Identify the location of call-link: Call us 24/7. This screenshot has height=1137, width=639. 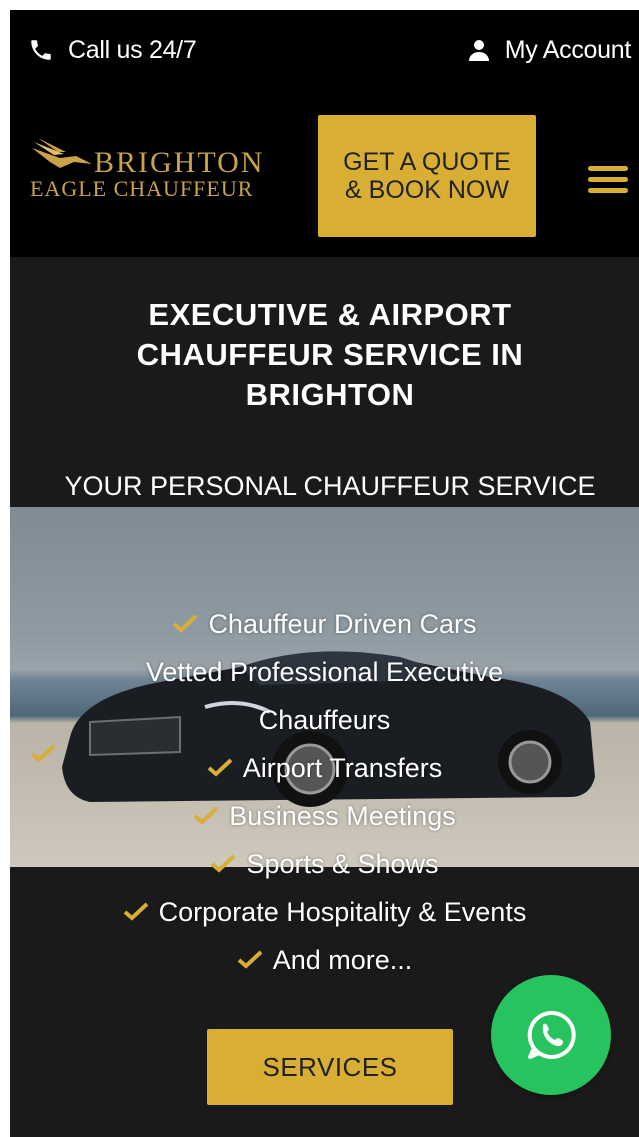
(112, 50).